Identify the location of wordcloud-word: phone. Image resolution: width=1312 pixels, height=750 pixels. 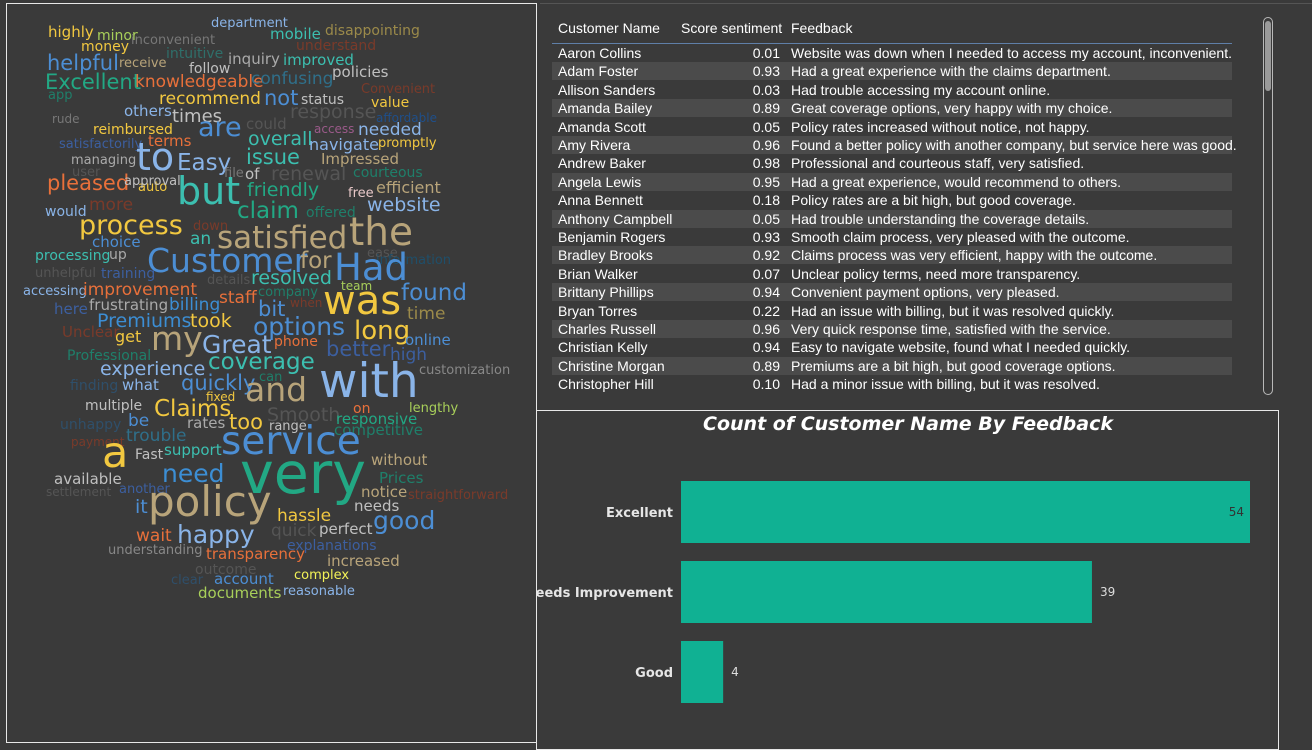
(296, 342).